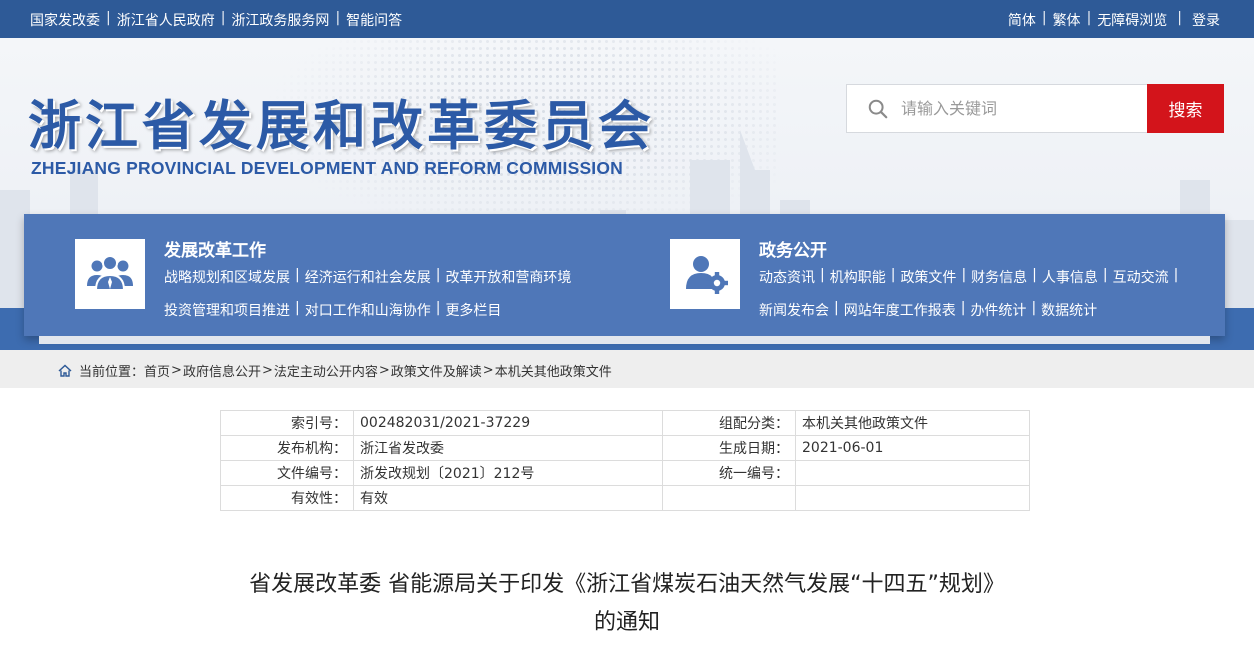 This screenshot has width=1254, height=668. I want to click on nav-links-row: 投资管理和项目推进 | 对口工作和山海协作 | 更多栏目, so click(333, 310).